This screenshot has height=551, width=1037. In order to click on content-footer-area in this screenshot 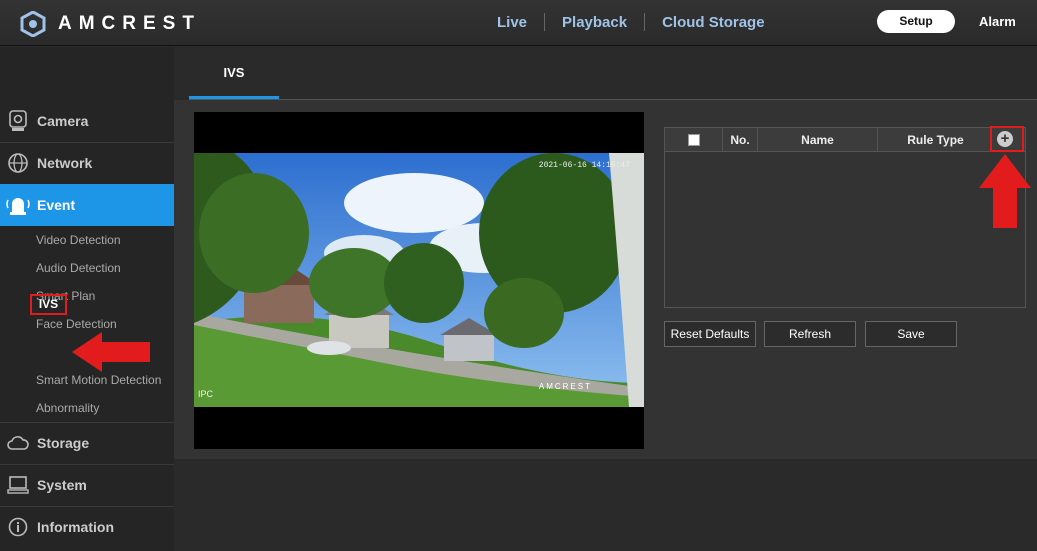, I will do `click(605, 505)`.